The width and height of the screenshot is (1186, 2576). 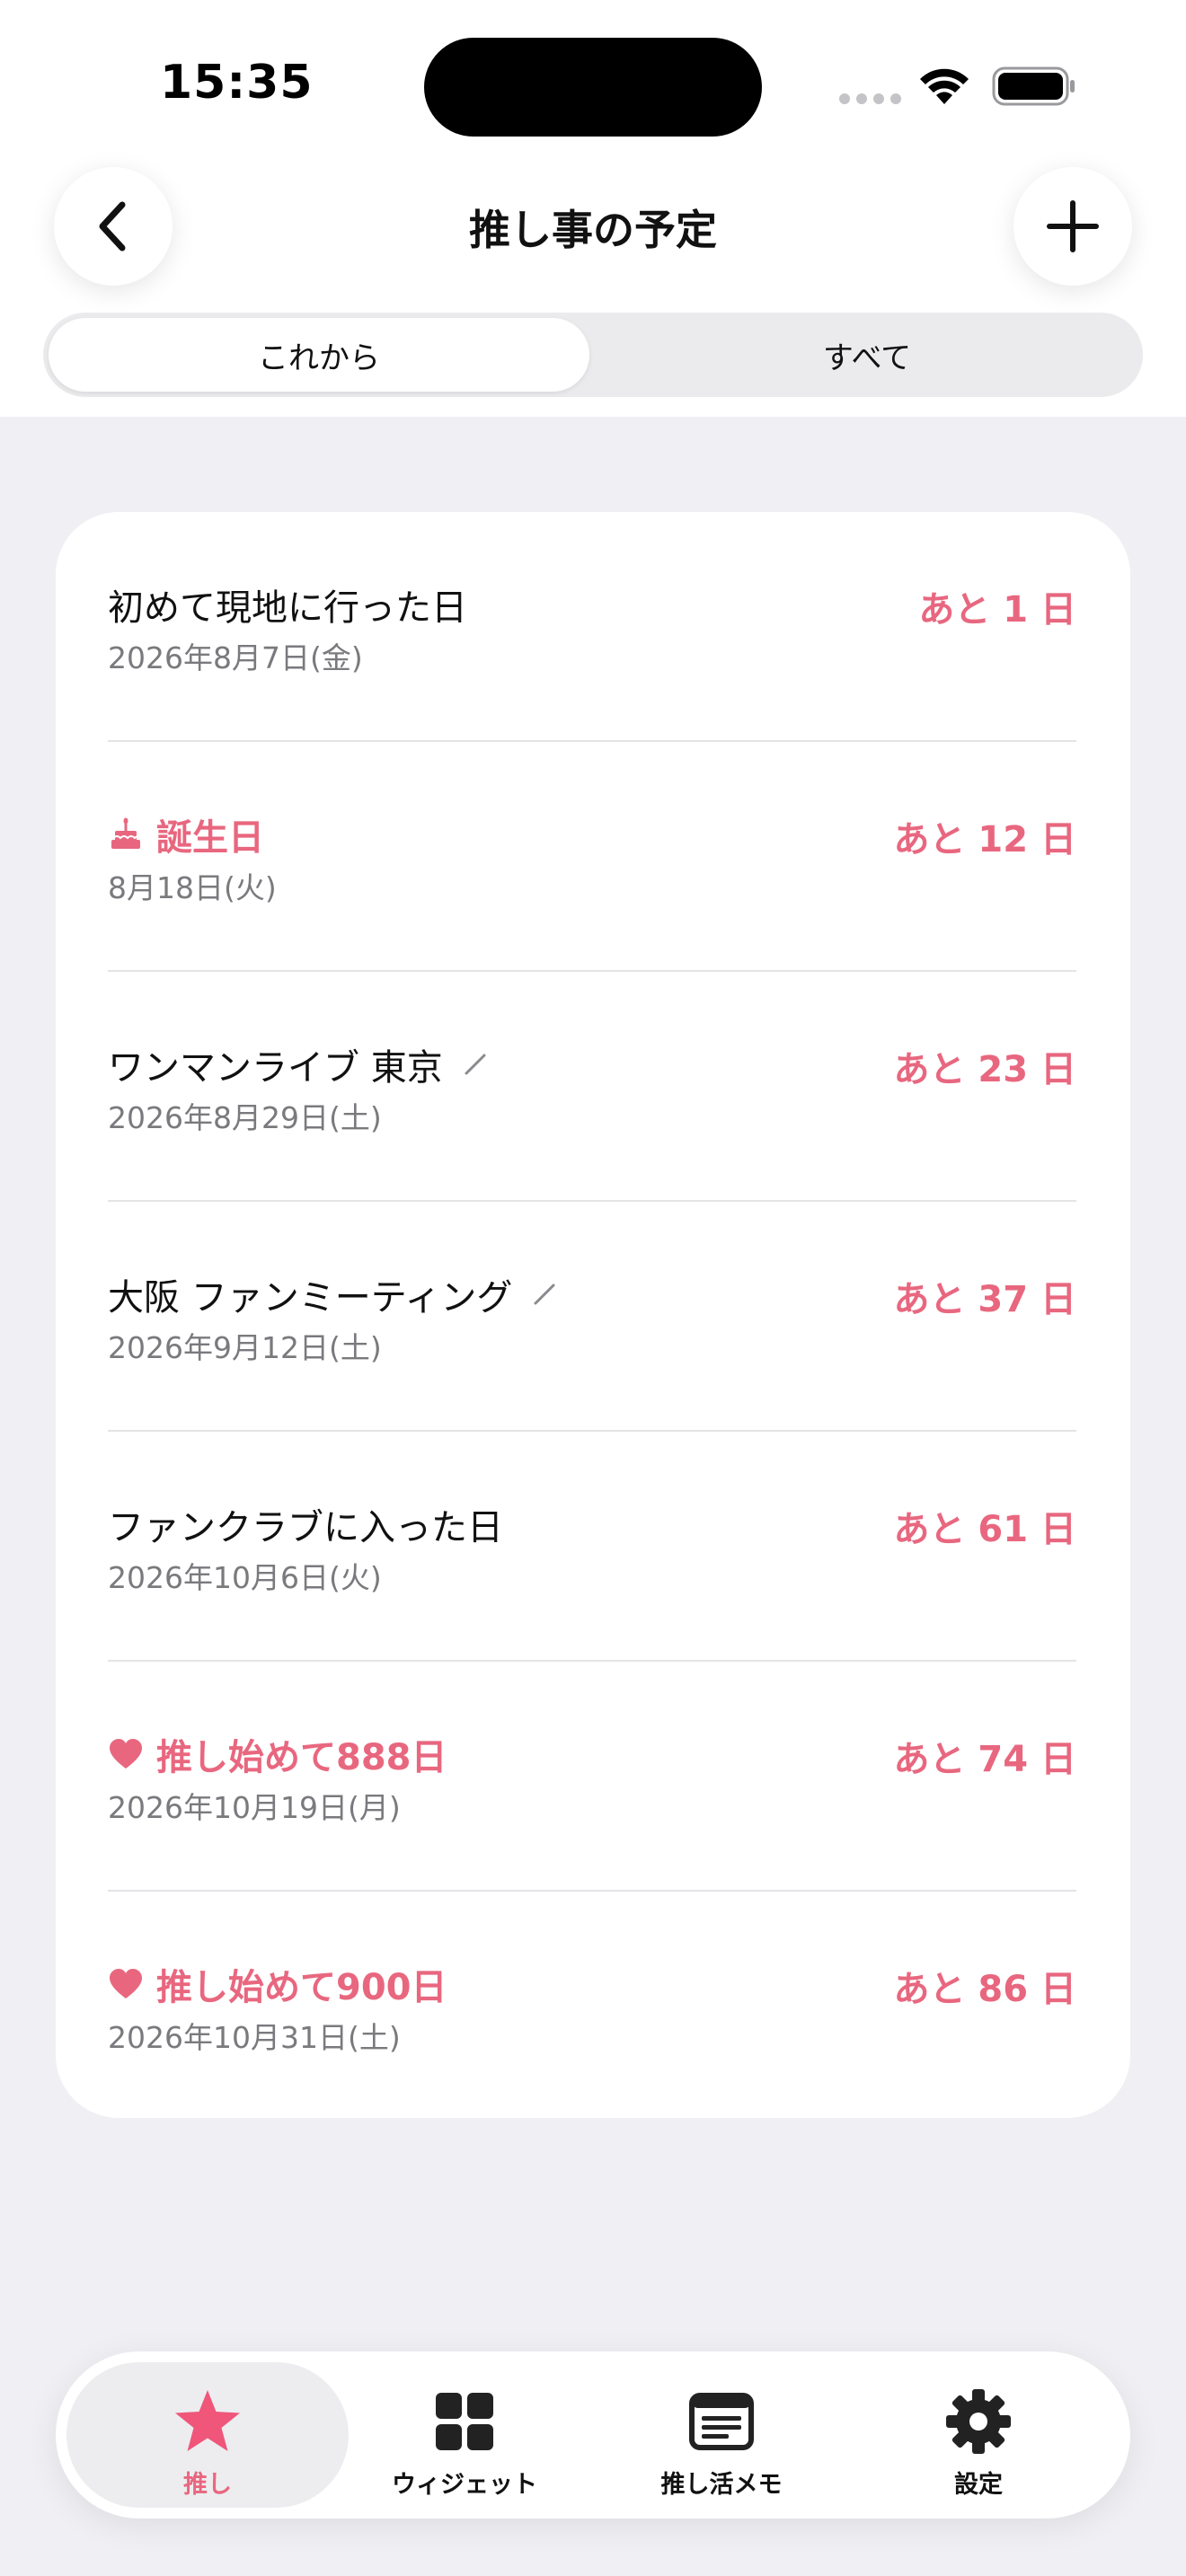 I want to click on battery-icon, so click(x=1033, y=86).